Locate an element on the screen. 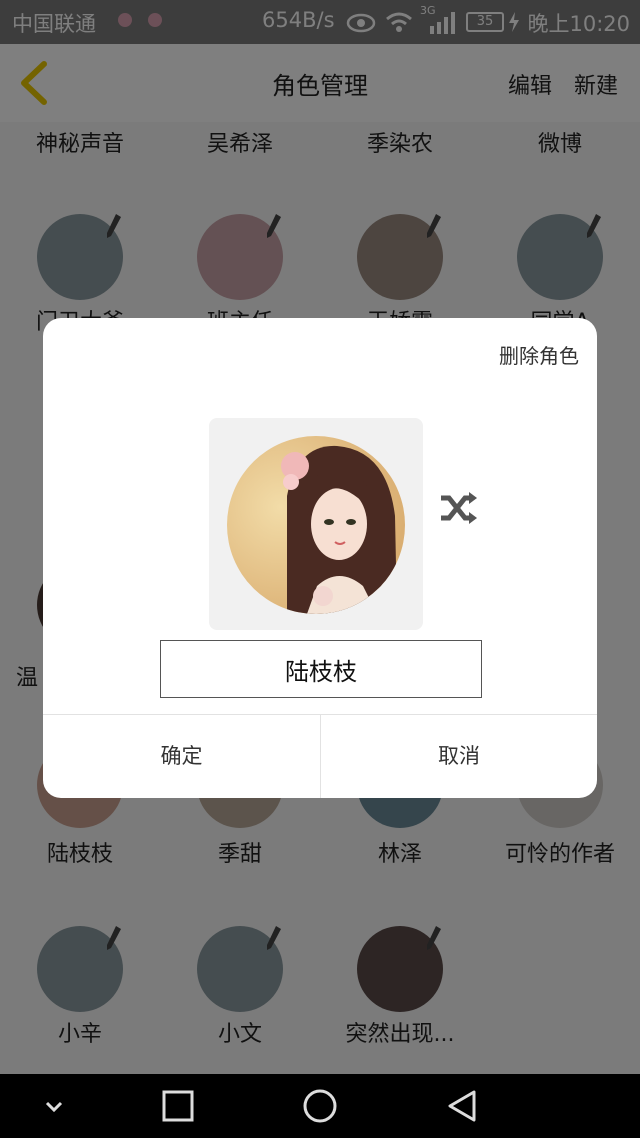  character-name-input is located at coordinates (321, 669).